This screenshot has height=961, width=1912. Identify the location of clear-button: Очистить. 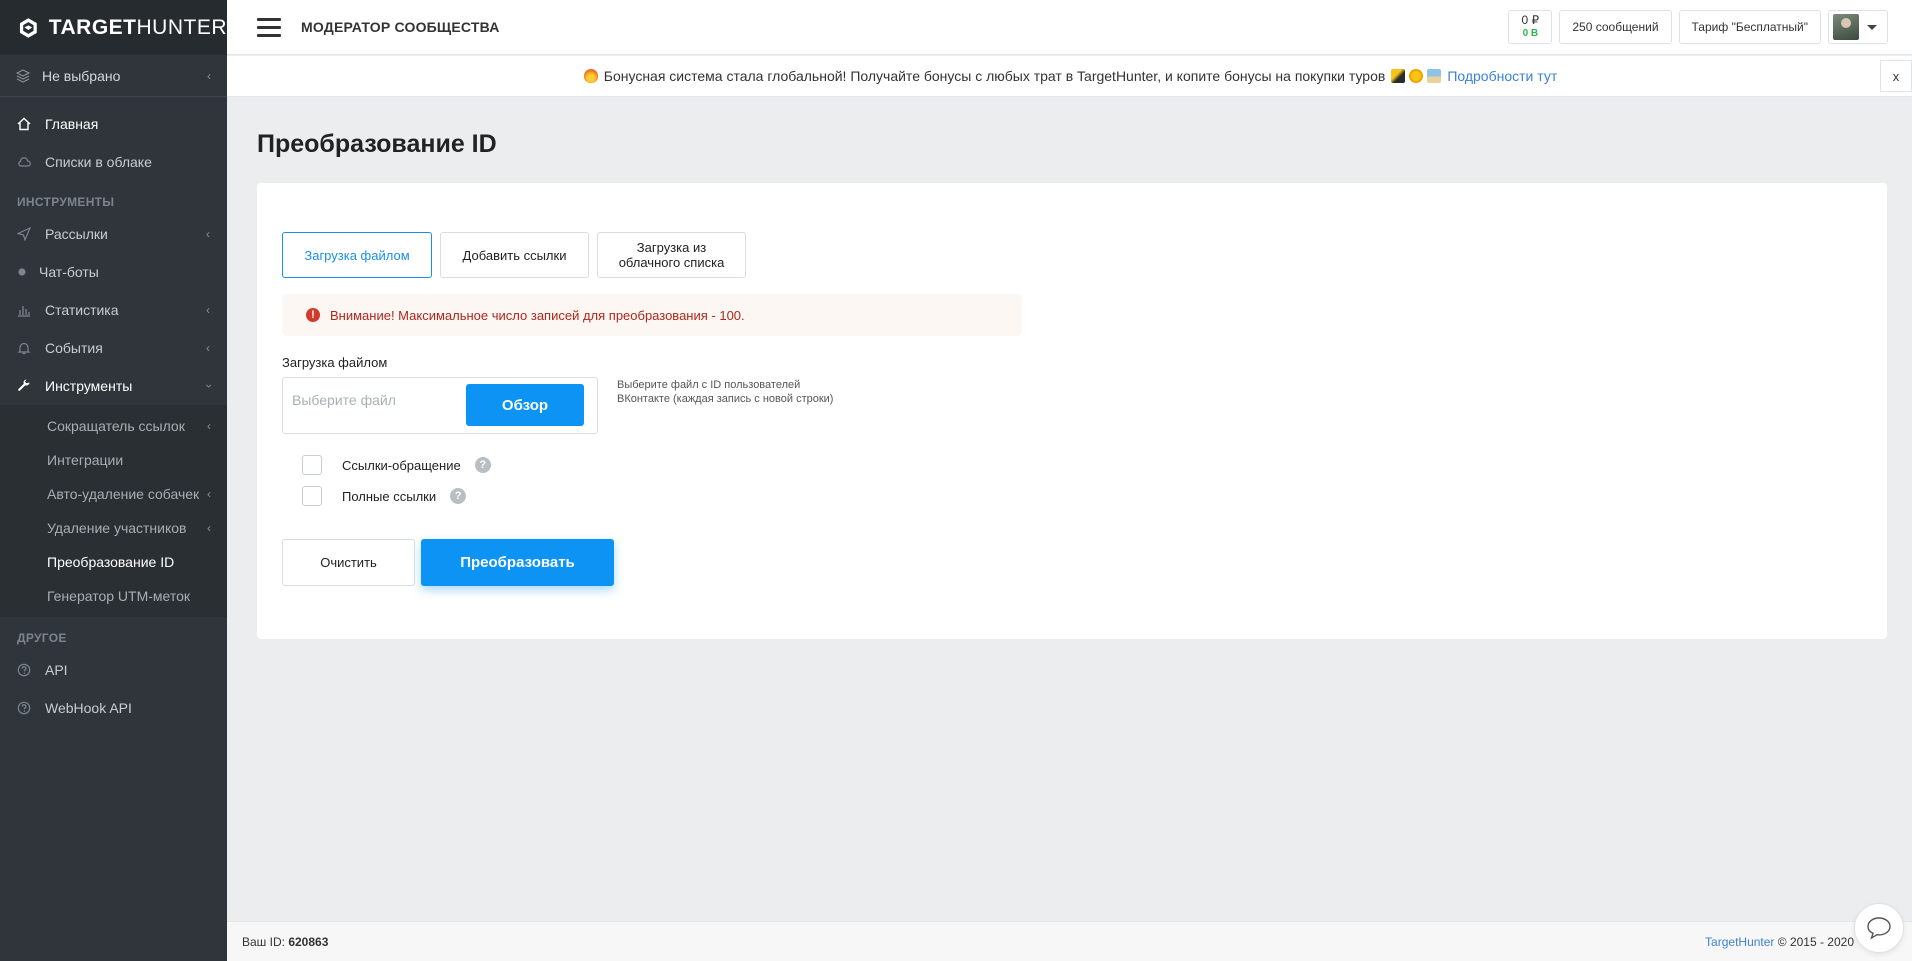
(348, 562).